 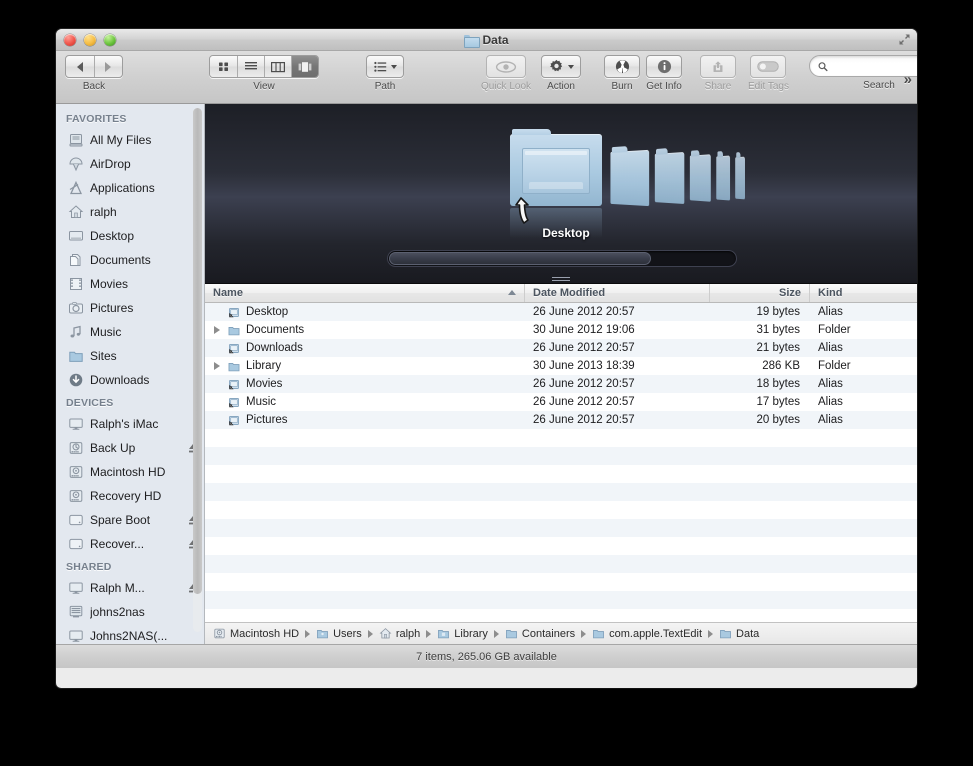 I want to click on view-column-button, so click(x=277, y=66).